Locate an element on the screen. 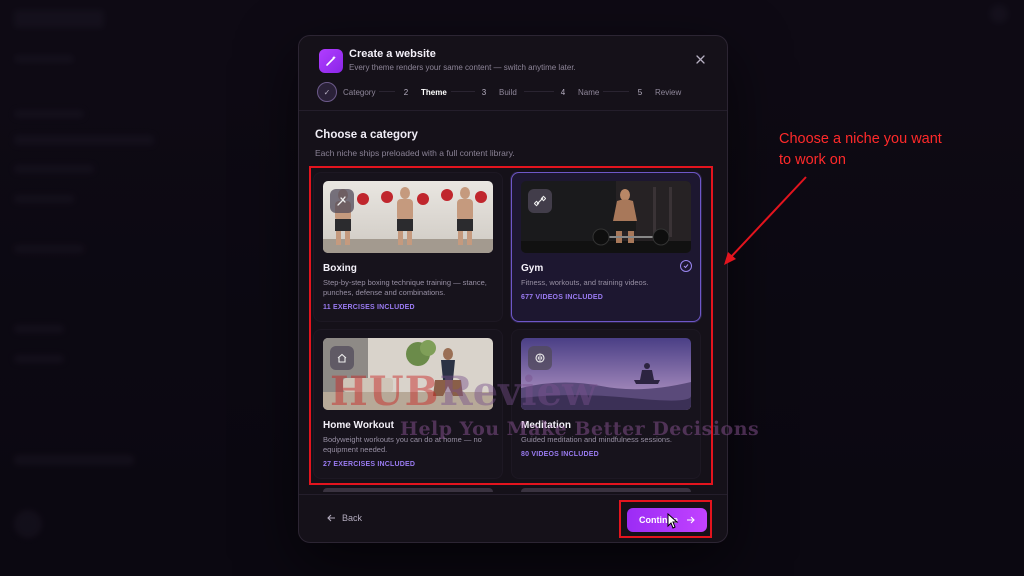  annotation-arrow is located at coordinates (765, 220).